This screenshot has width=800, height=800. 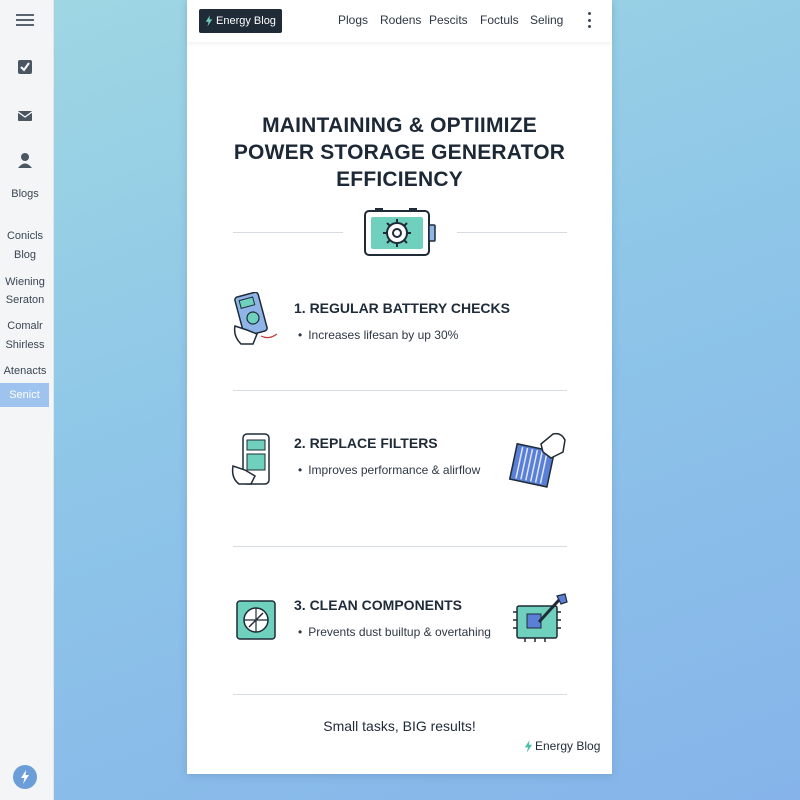 What do you see at coordinates (25, 116) in the screenshot?
I see `mail-icon` at bounding box center [25, 116].